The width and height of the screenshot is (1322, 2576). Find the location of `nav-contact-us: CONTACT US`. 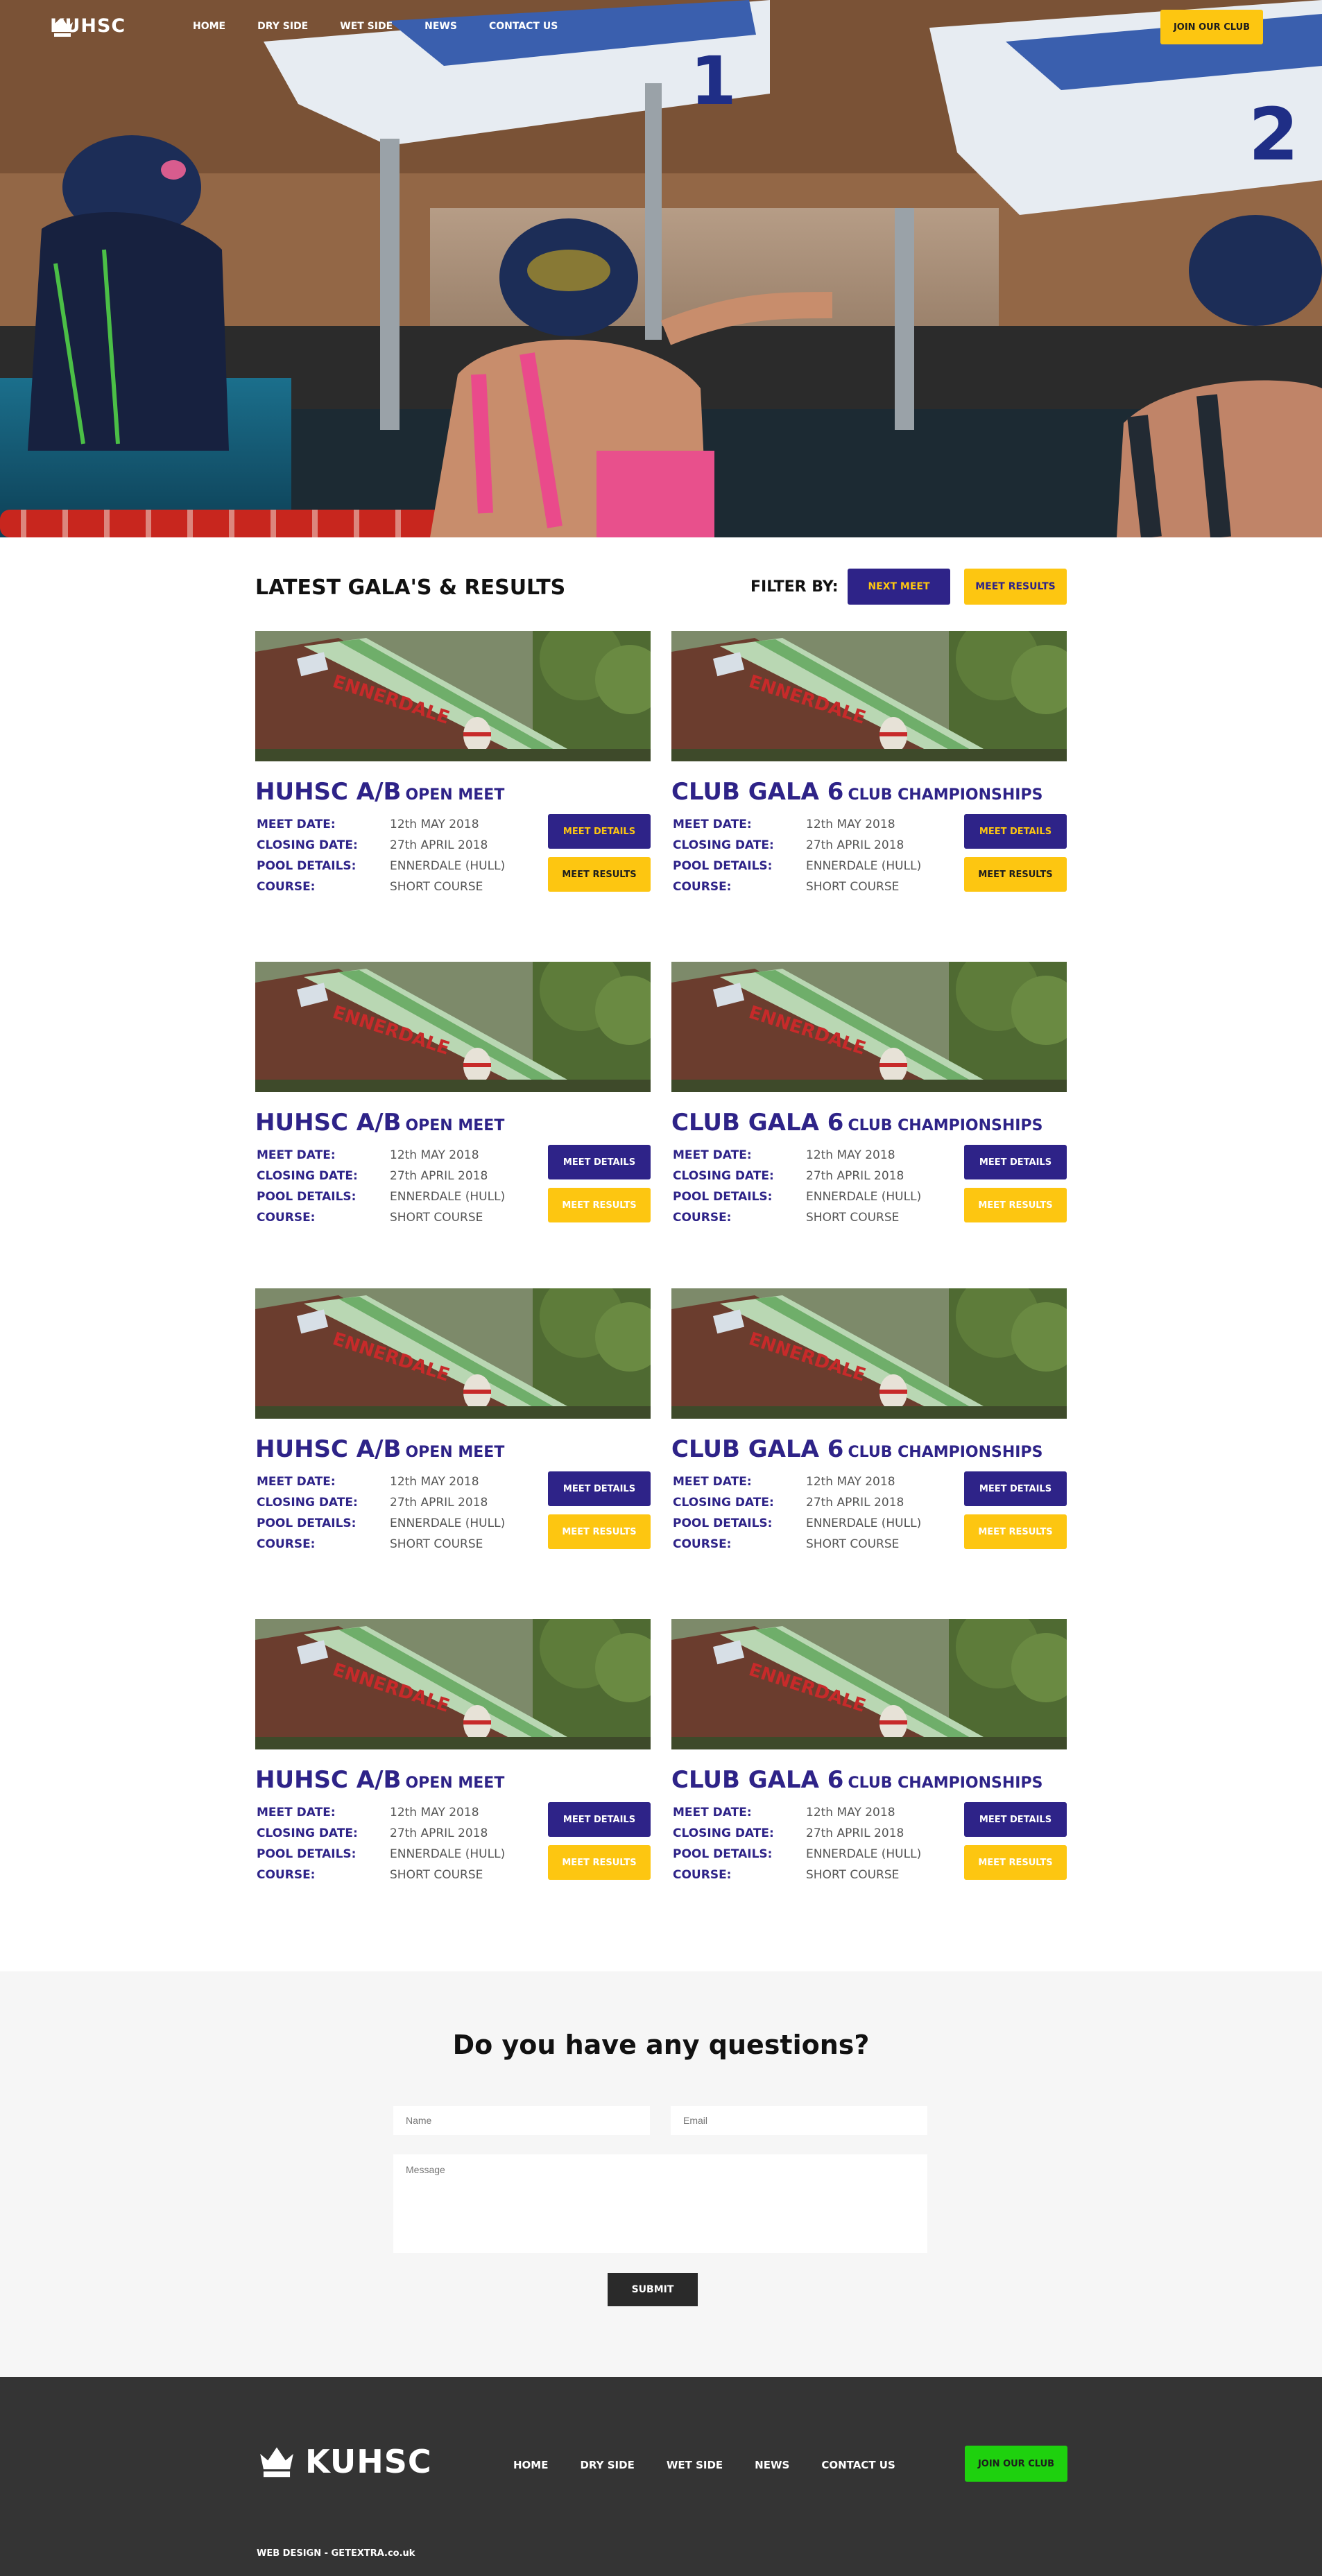

nav-contact-us: CONTACT US is located at coordinates (523, 26).